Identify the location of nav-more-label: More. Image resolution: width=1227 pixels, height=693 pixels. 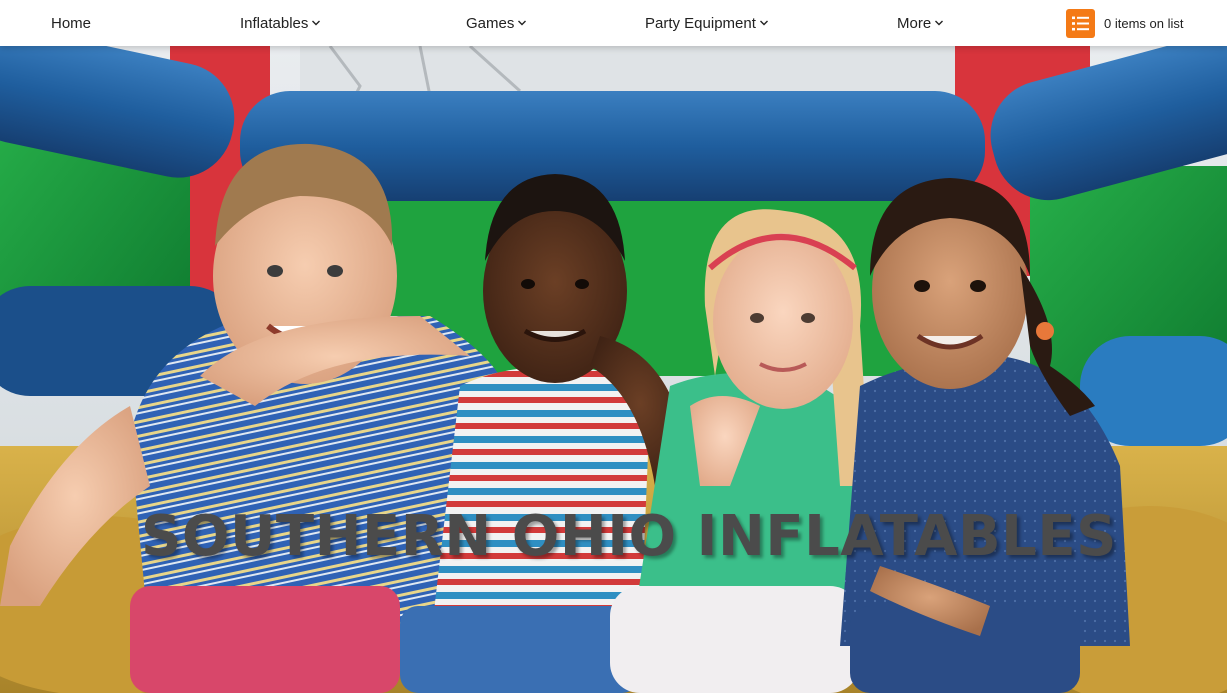
(914, 23).